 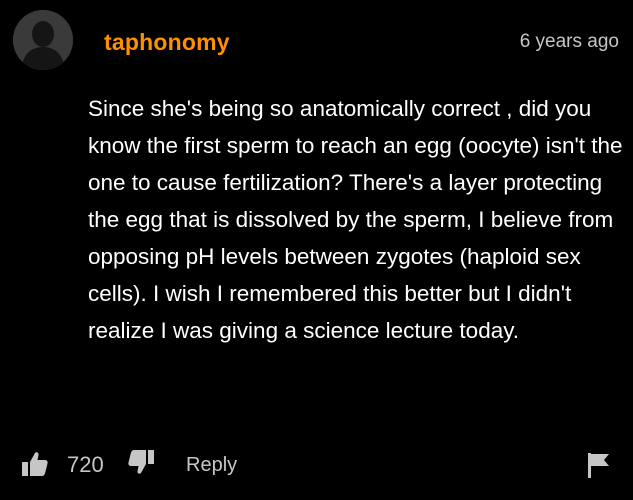 I want to click on default-avatar-icon, so click(x=43, y=40).